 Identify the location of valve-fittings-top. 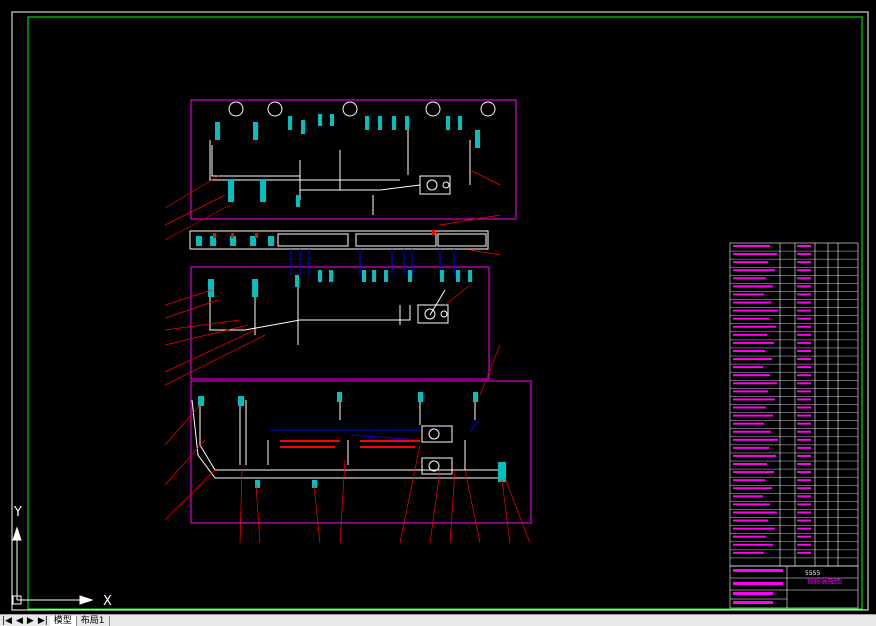
(347, 160).